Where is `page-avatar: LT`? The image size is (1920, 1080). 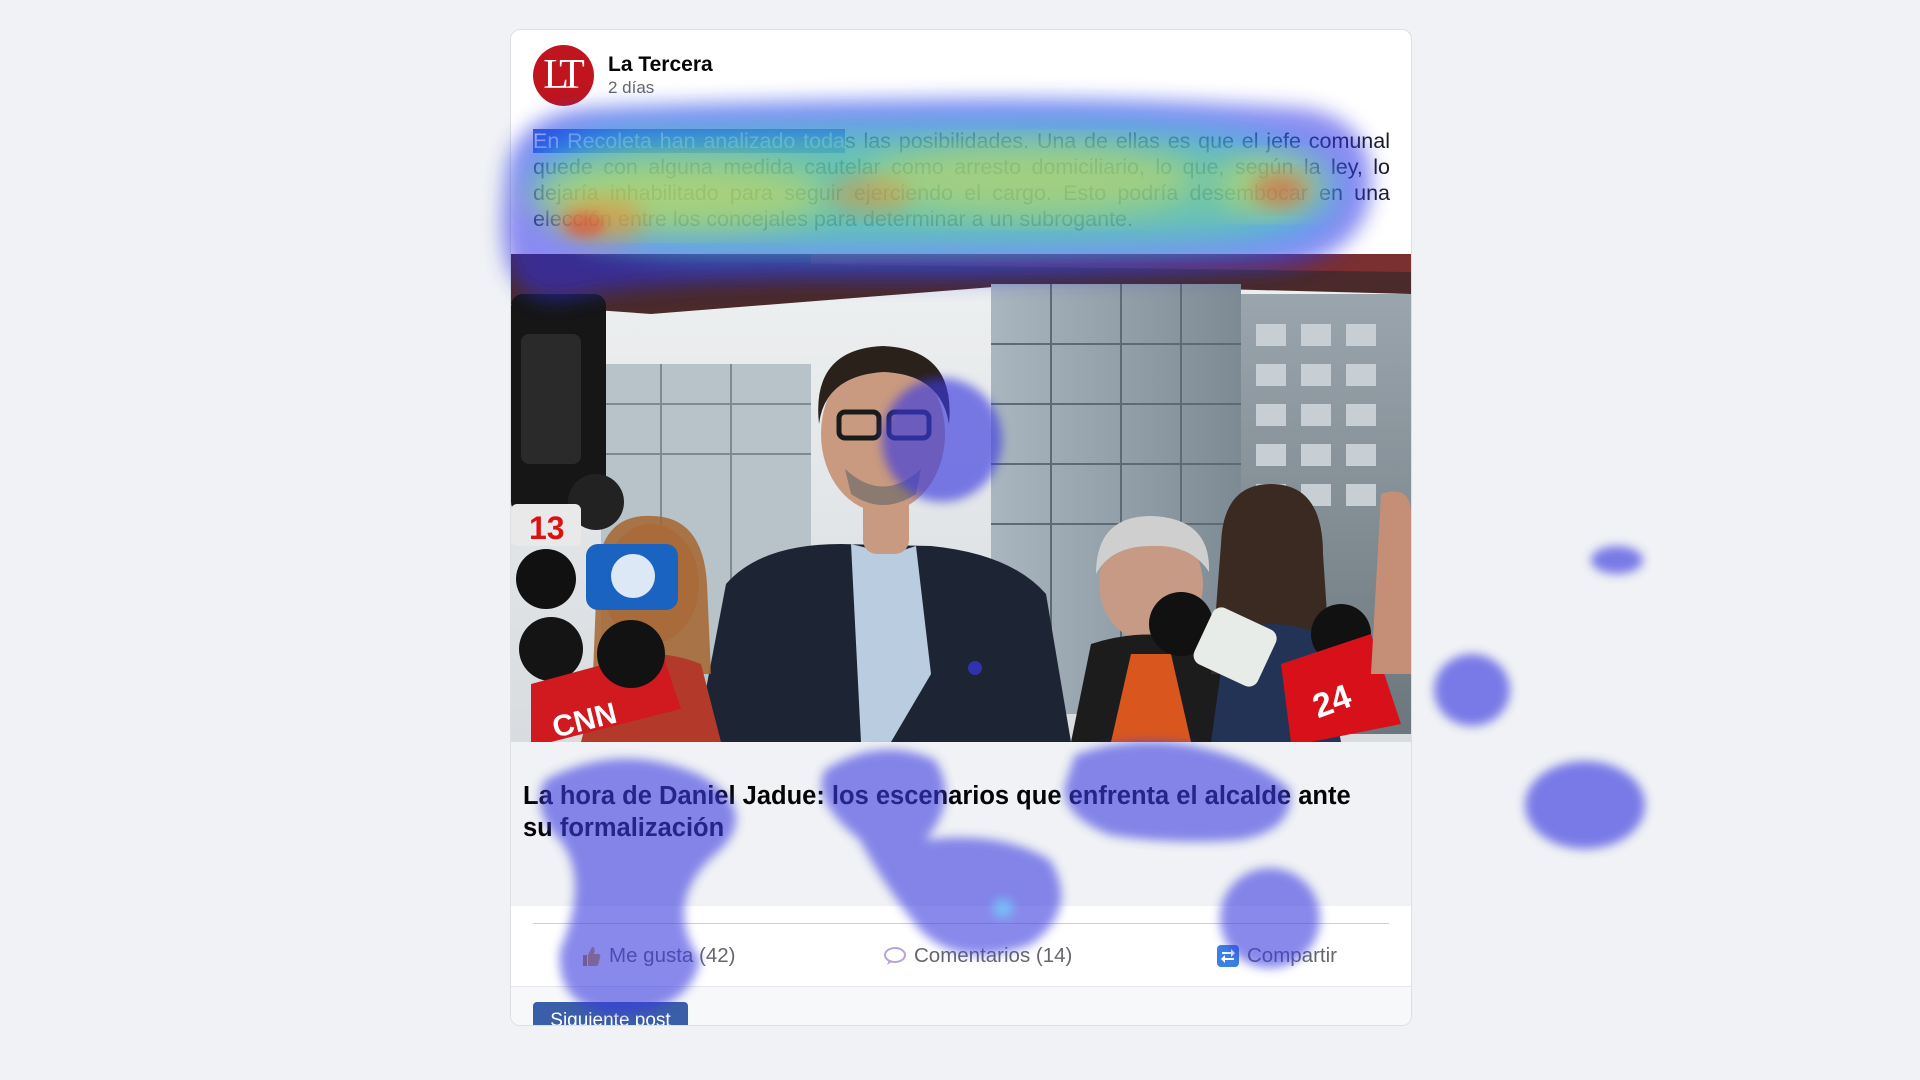 page-avatar: LT is located at coordinates (563, 75).